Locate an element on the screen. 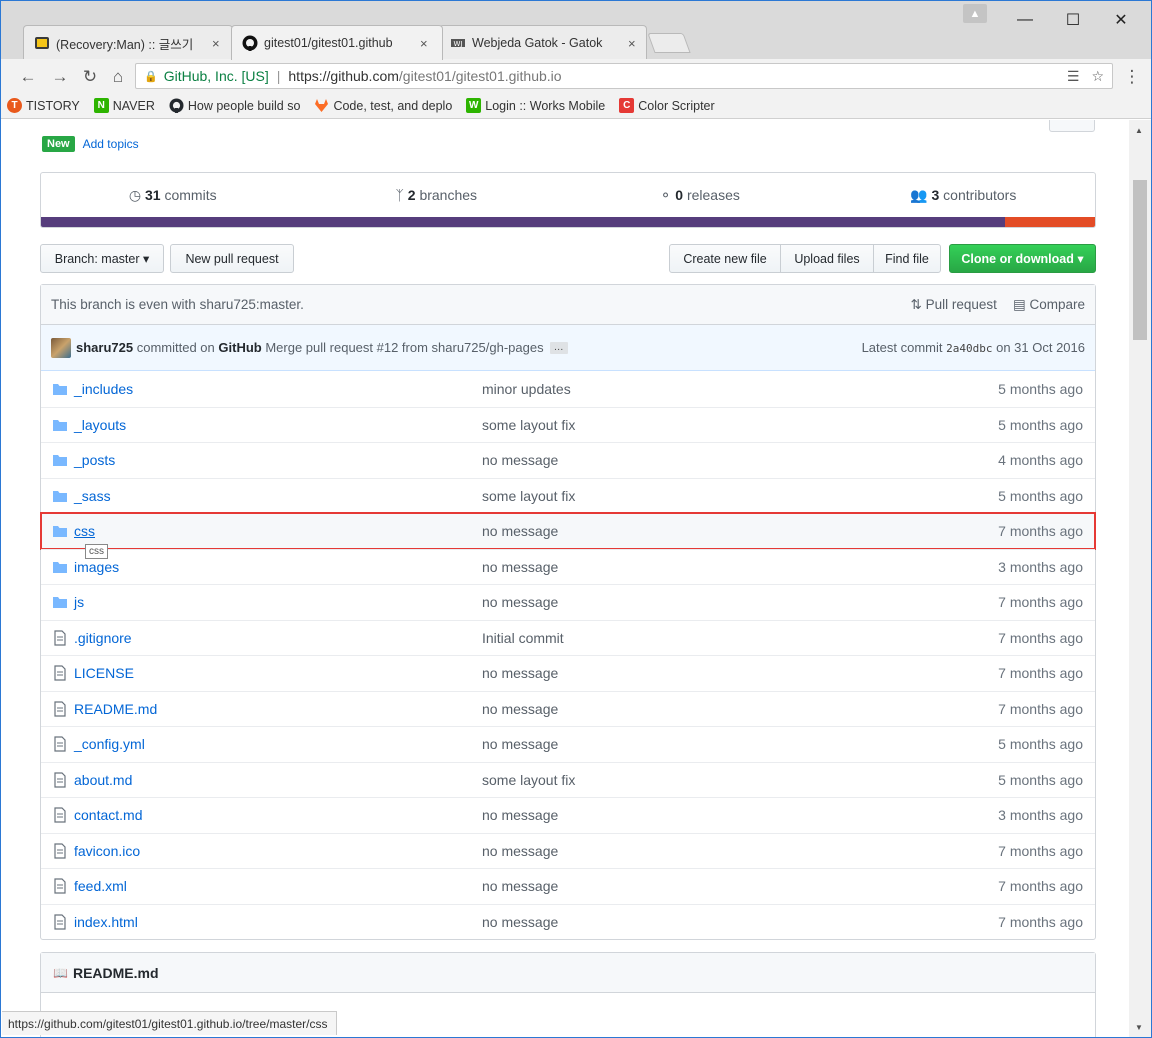  back-icon: ← is located at coordinates (28, 77).